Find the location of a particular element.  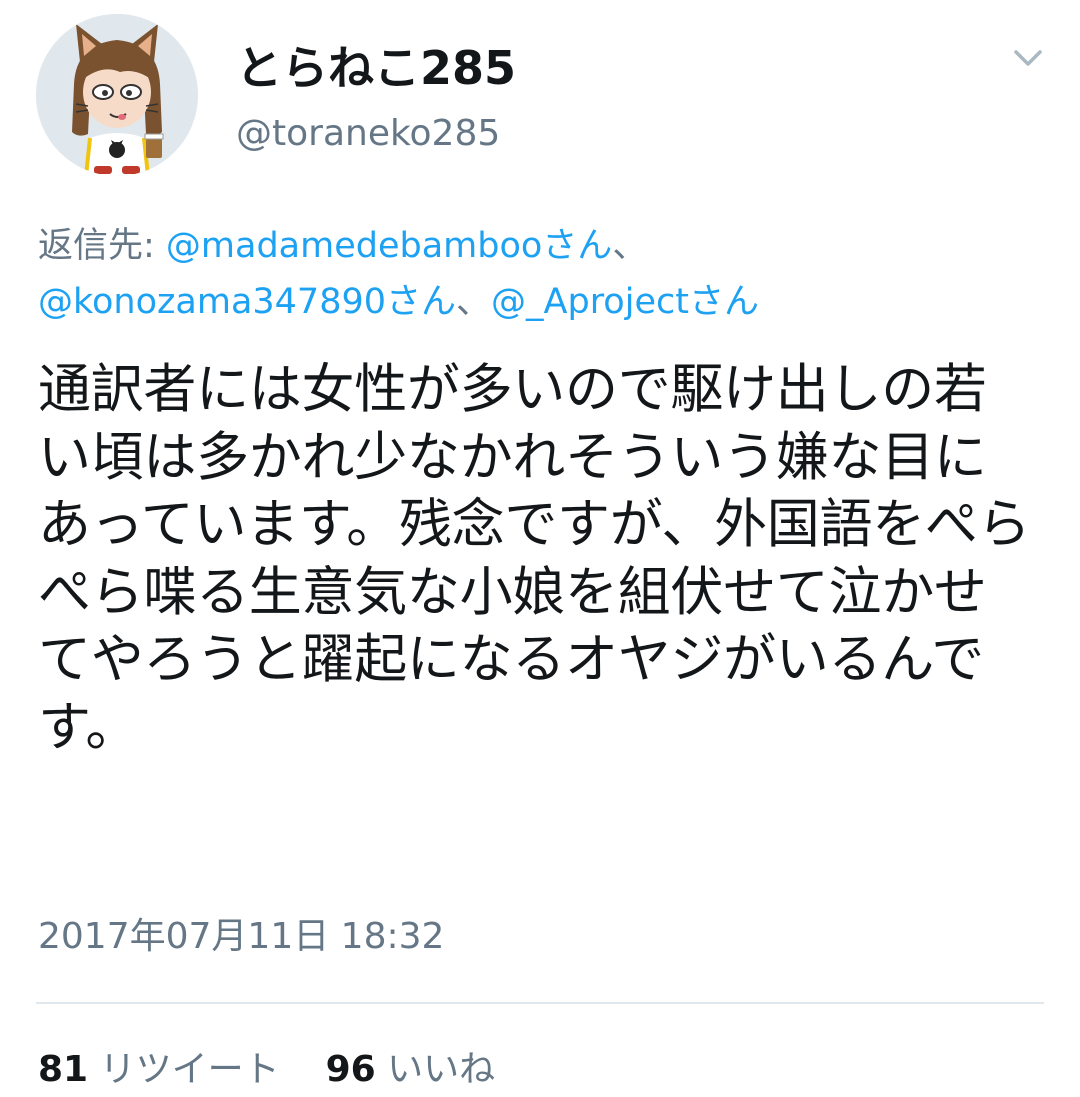

like-stat: 96 いいね is located at coordinates (411, 1070).